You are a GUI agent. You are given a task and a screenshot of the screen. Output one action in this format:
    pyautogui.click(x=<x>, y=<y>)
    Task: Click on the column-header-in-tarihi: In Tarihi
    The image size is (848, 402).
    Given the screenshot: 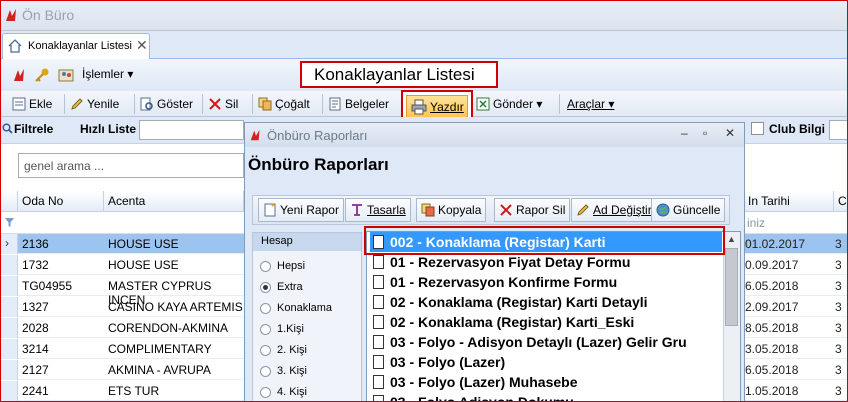 What is the action you would take?
    pyautogui.click(x=789, y=201)
    